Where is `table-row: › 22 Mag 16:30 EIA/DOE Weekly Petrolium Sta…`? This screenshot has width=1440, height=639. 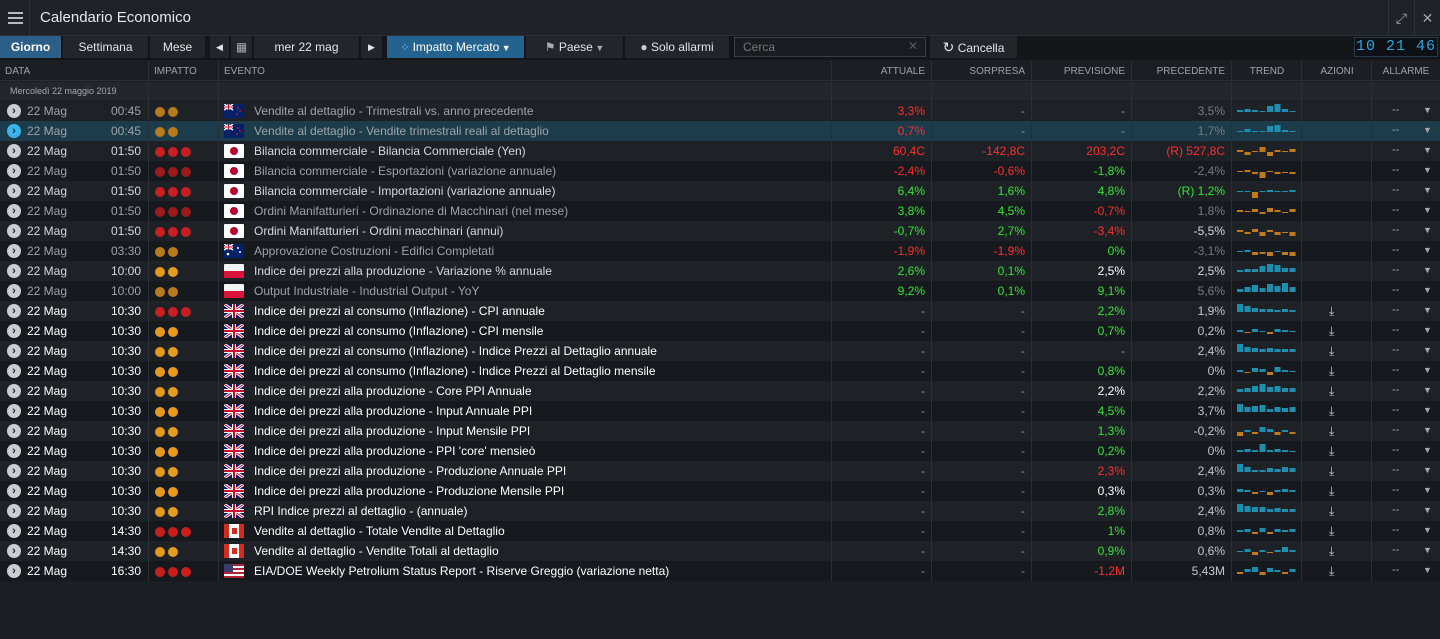 table-row: › 22 Mag 16:30 EIA/DOE Weekly Petrolium Sta… is located at coordinates (720, 571).